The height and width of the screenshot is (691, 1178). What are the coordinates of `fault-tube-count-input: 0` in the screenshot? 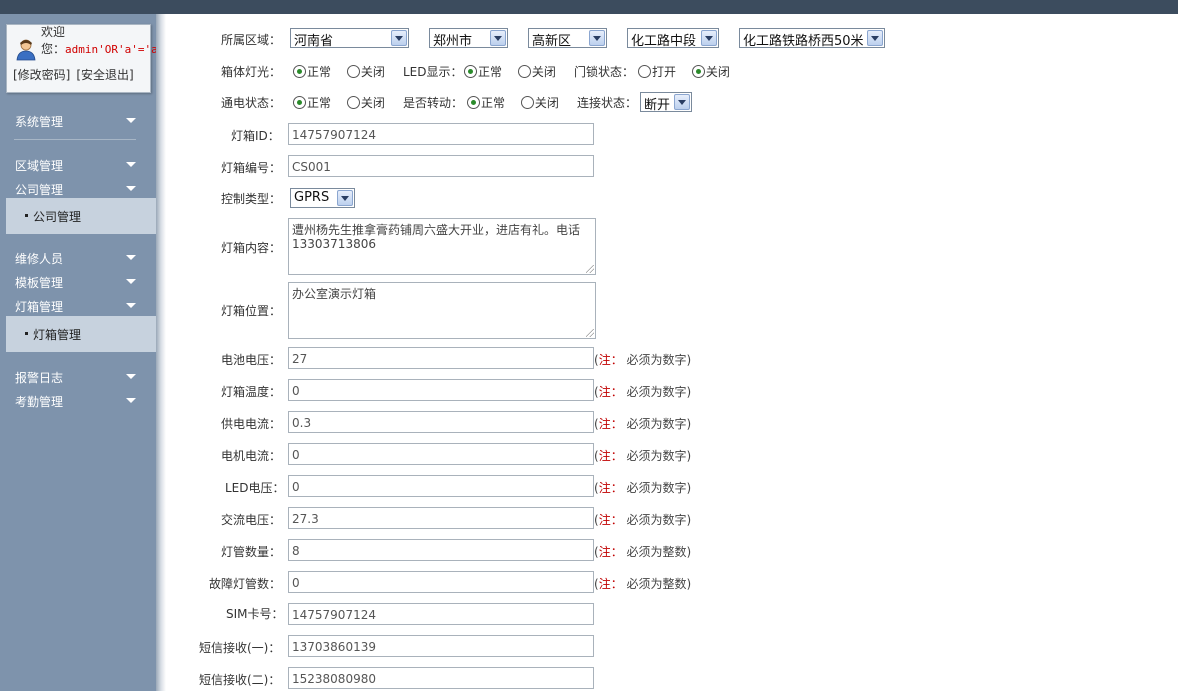 It's located at (441, 582).